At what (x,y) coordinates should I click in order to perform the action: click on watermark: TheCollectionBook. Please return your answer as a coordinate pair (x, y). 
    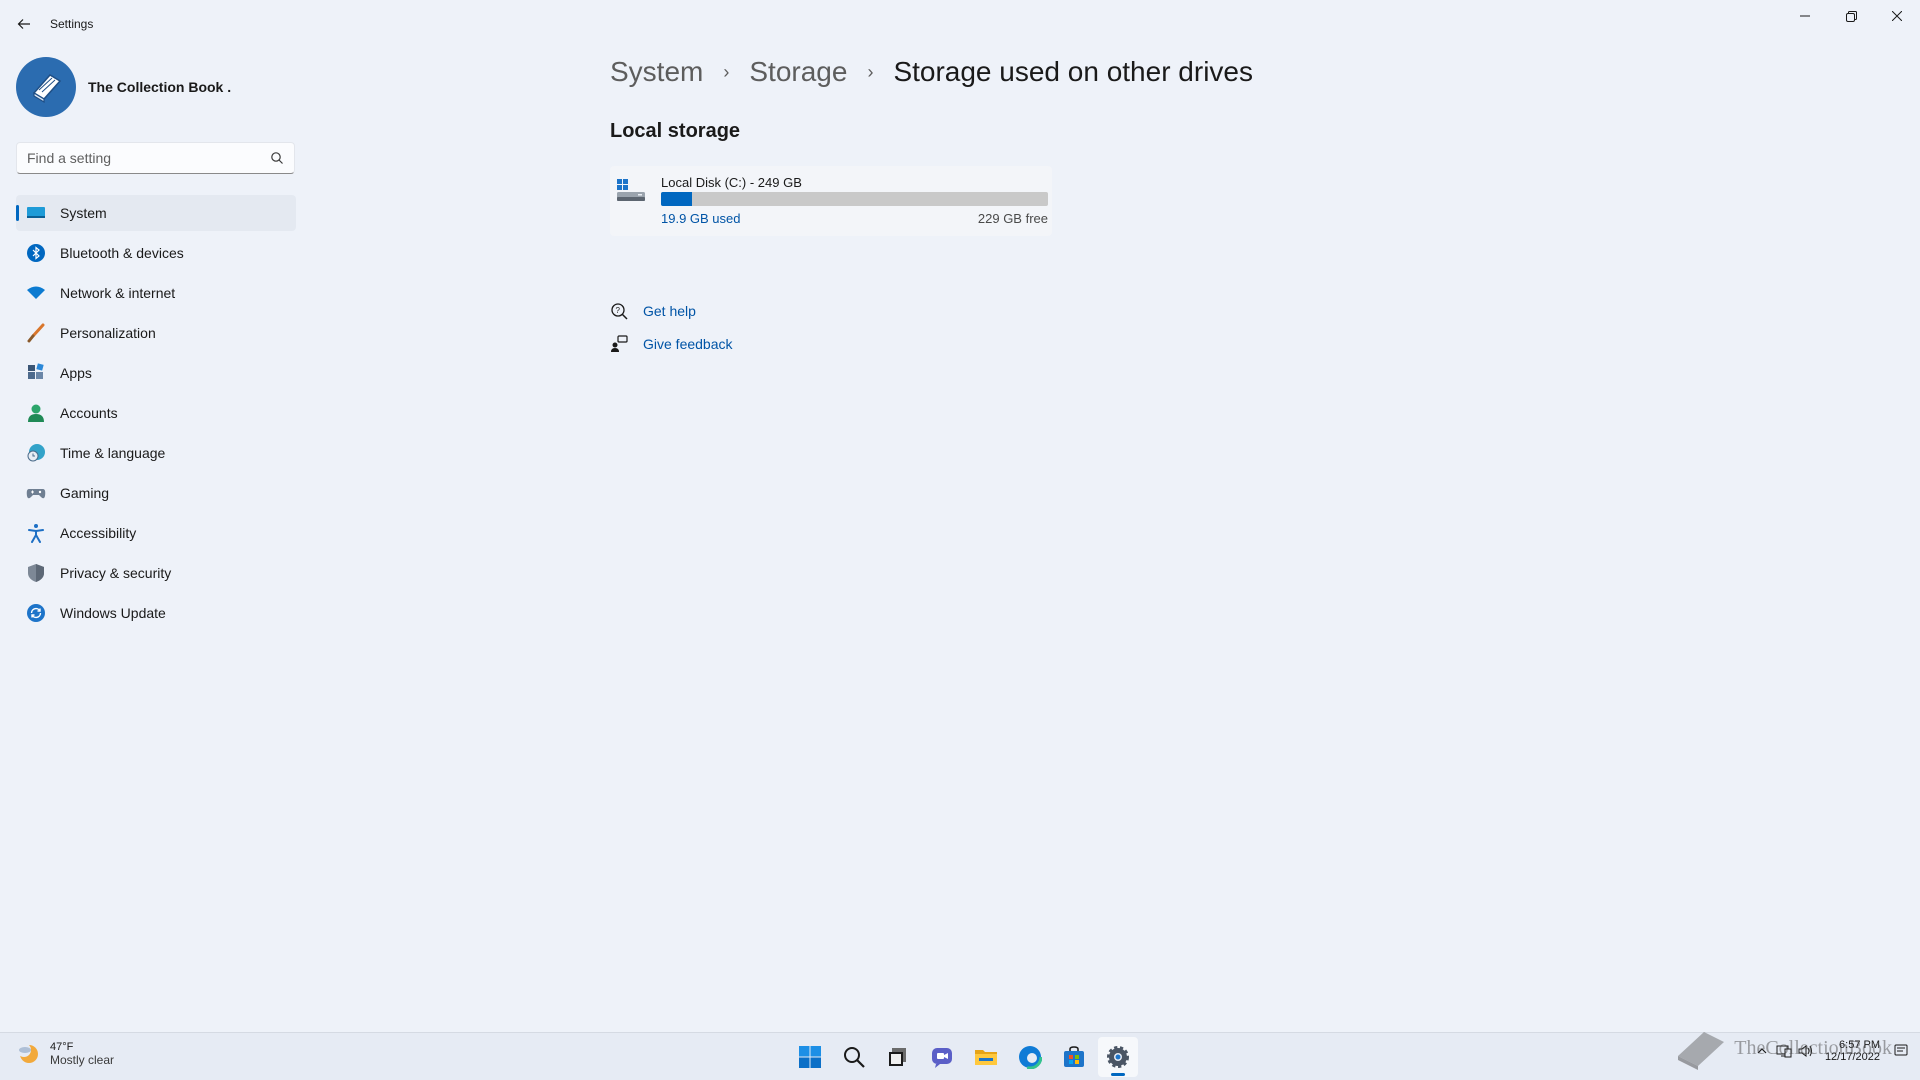
    Looking at the image, I should click on (1783, 1048).